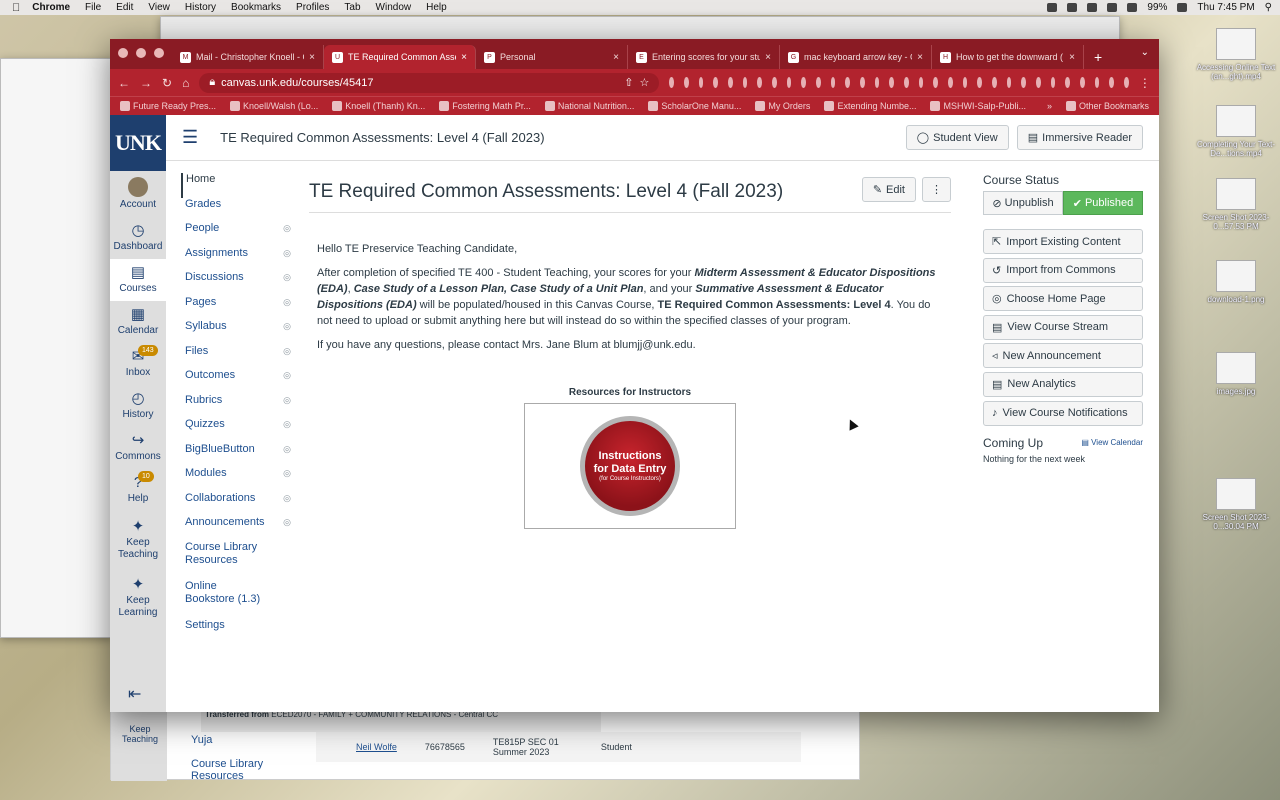  I want to click on course-nav-rubrics: Rubrics ◎, so click(236, 406).